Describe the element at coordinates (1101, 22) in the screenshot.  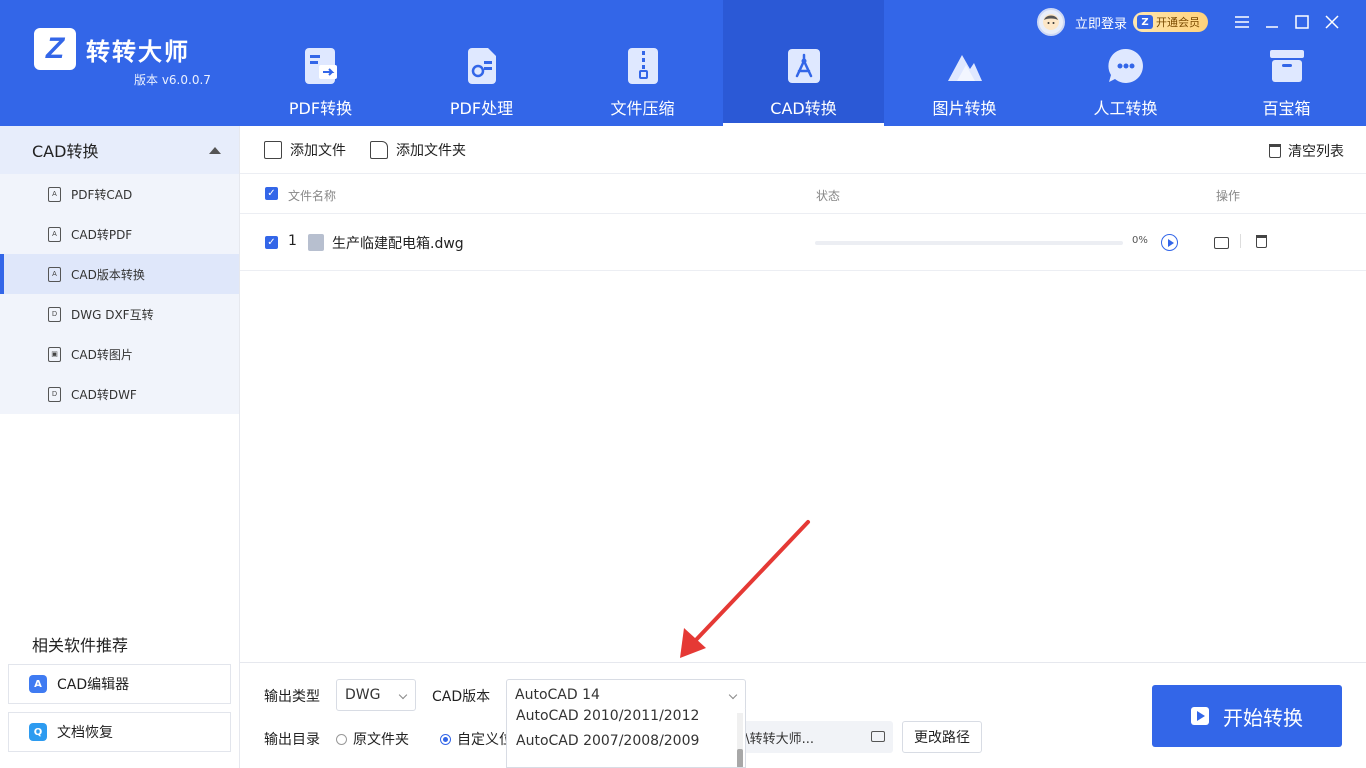
I see `login-link: 立即登录` at that location.